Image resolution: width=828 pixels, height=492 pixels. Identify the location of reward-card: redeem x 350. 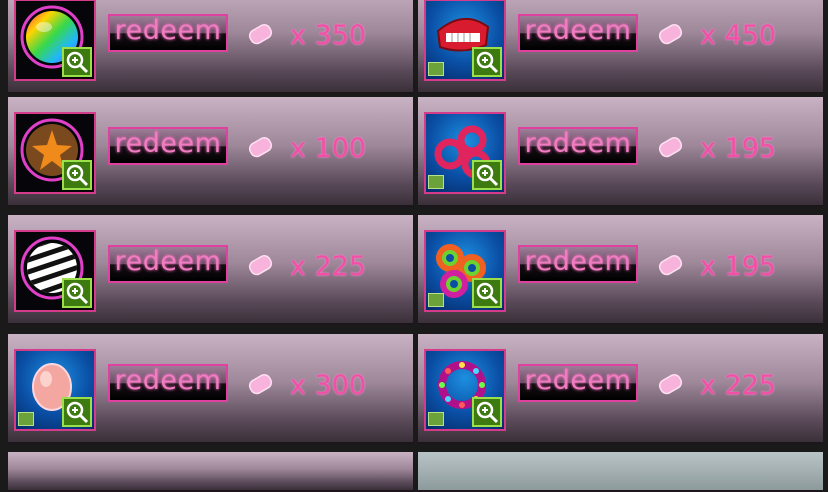
(210, 47).